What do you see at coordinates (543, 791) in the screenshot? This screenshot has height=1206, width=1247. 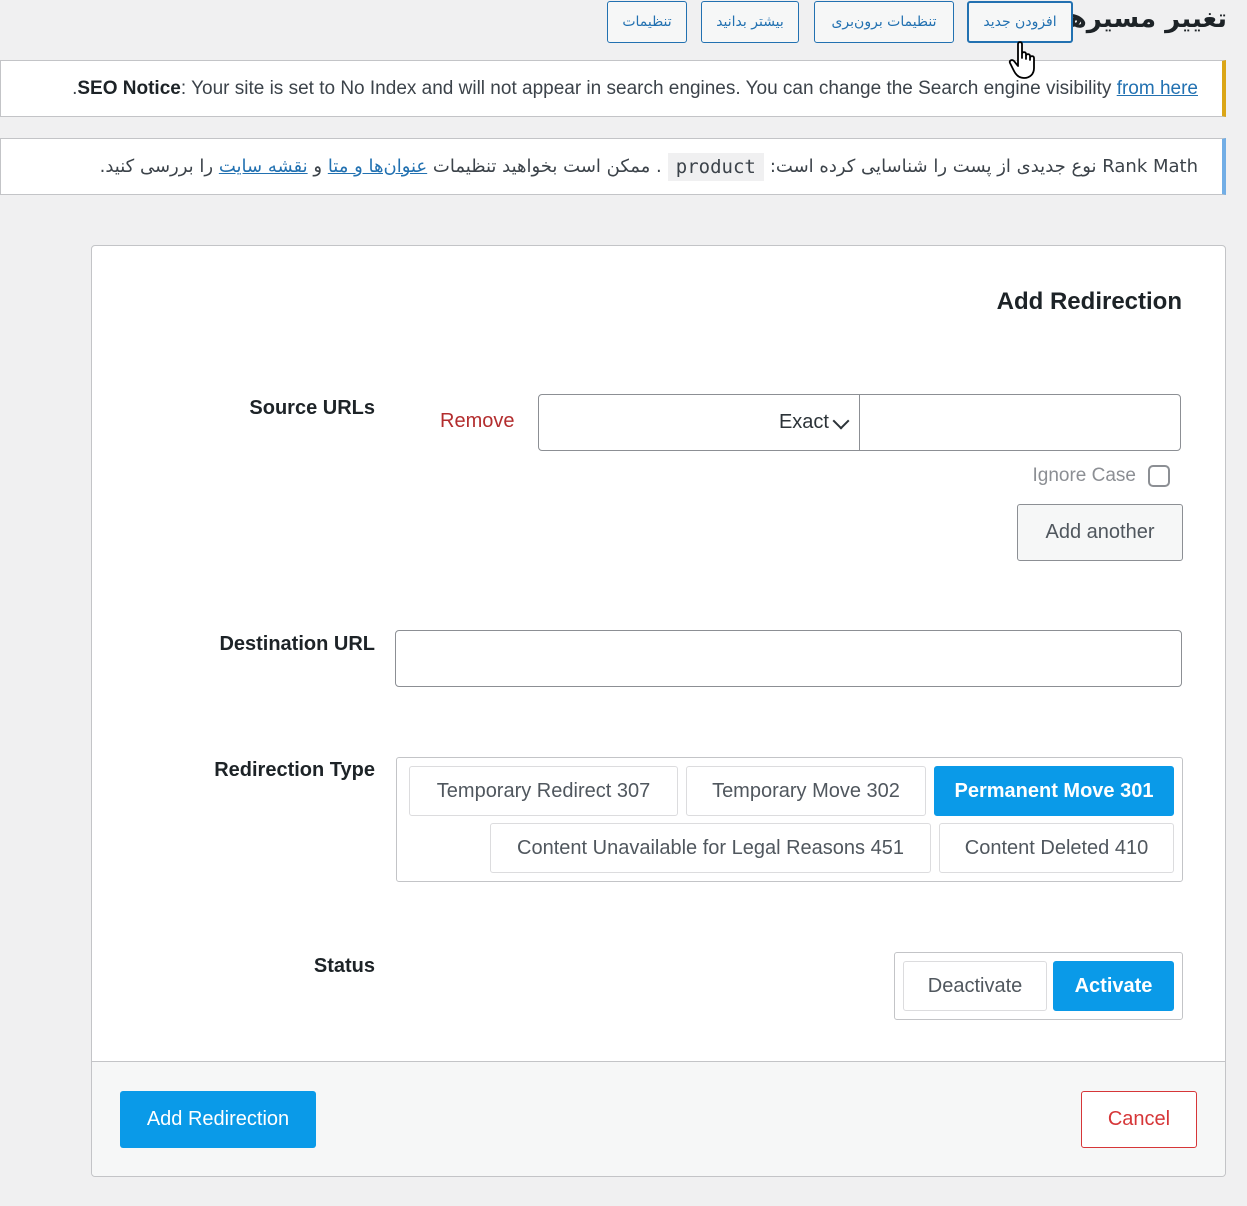 I see `type-307-button: Temporary Redirect 307` at bounding box center [543, 791].